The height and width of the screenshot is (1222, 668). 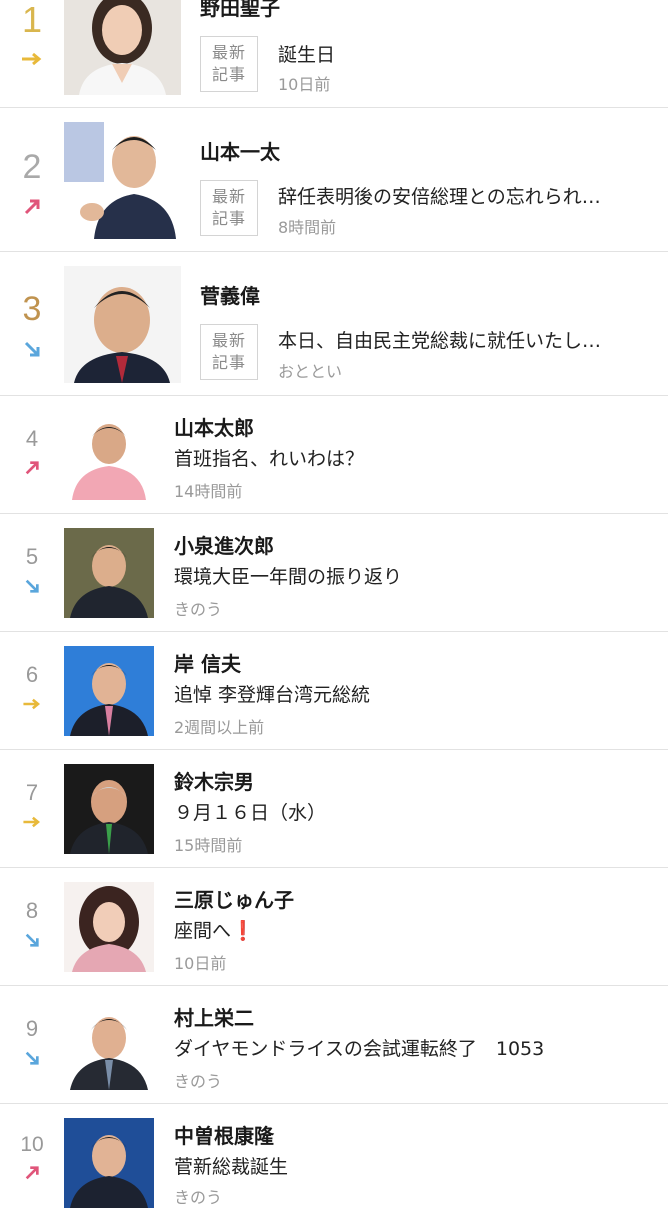 I want to click on ranking-row-10: 10 中曽根康隆 菅新総裁誕生 きのう, so click(x=334, y=1163).